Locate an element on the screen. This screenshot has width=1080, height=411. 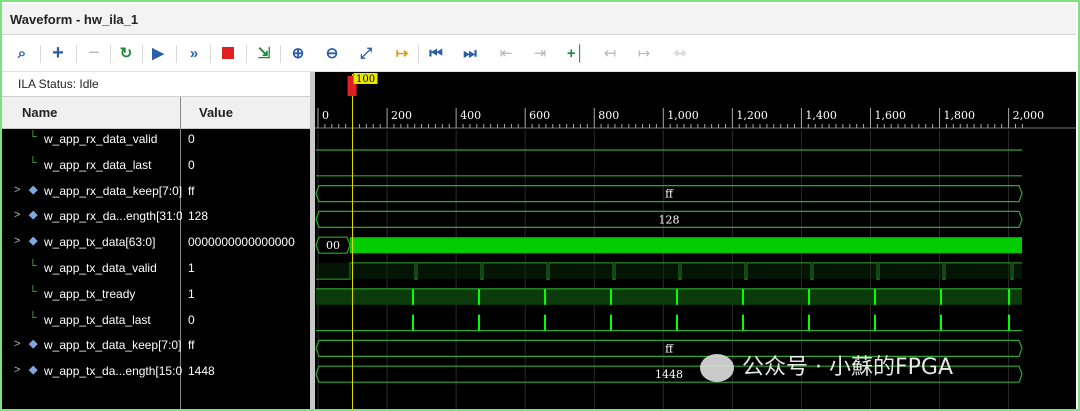
value-column-header: Value is located at coordinates (245, 113).